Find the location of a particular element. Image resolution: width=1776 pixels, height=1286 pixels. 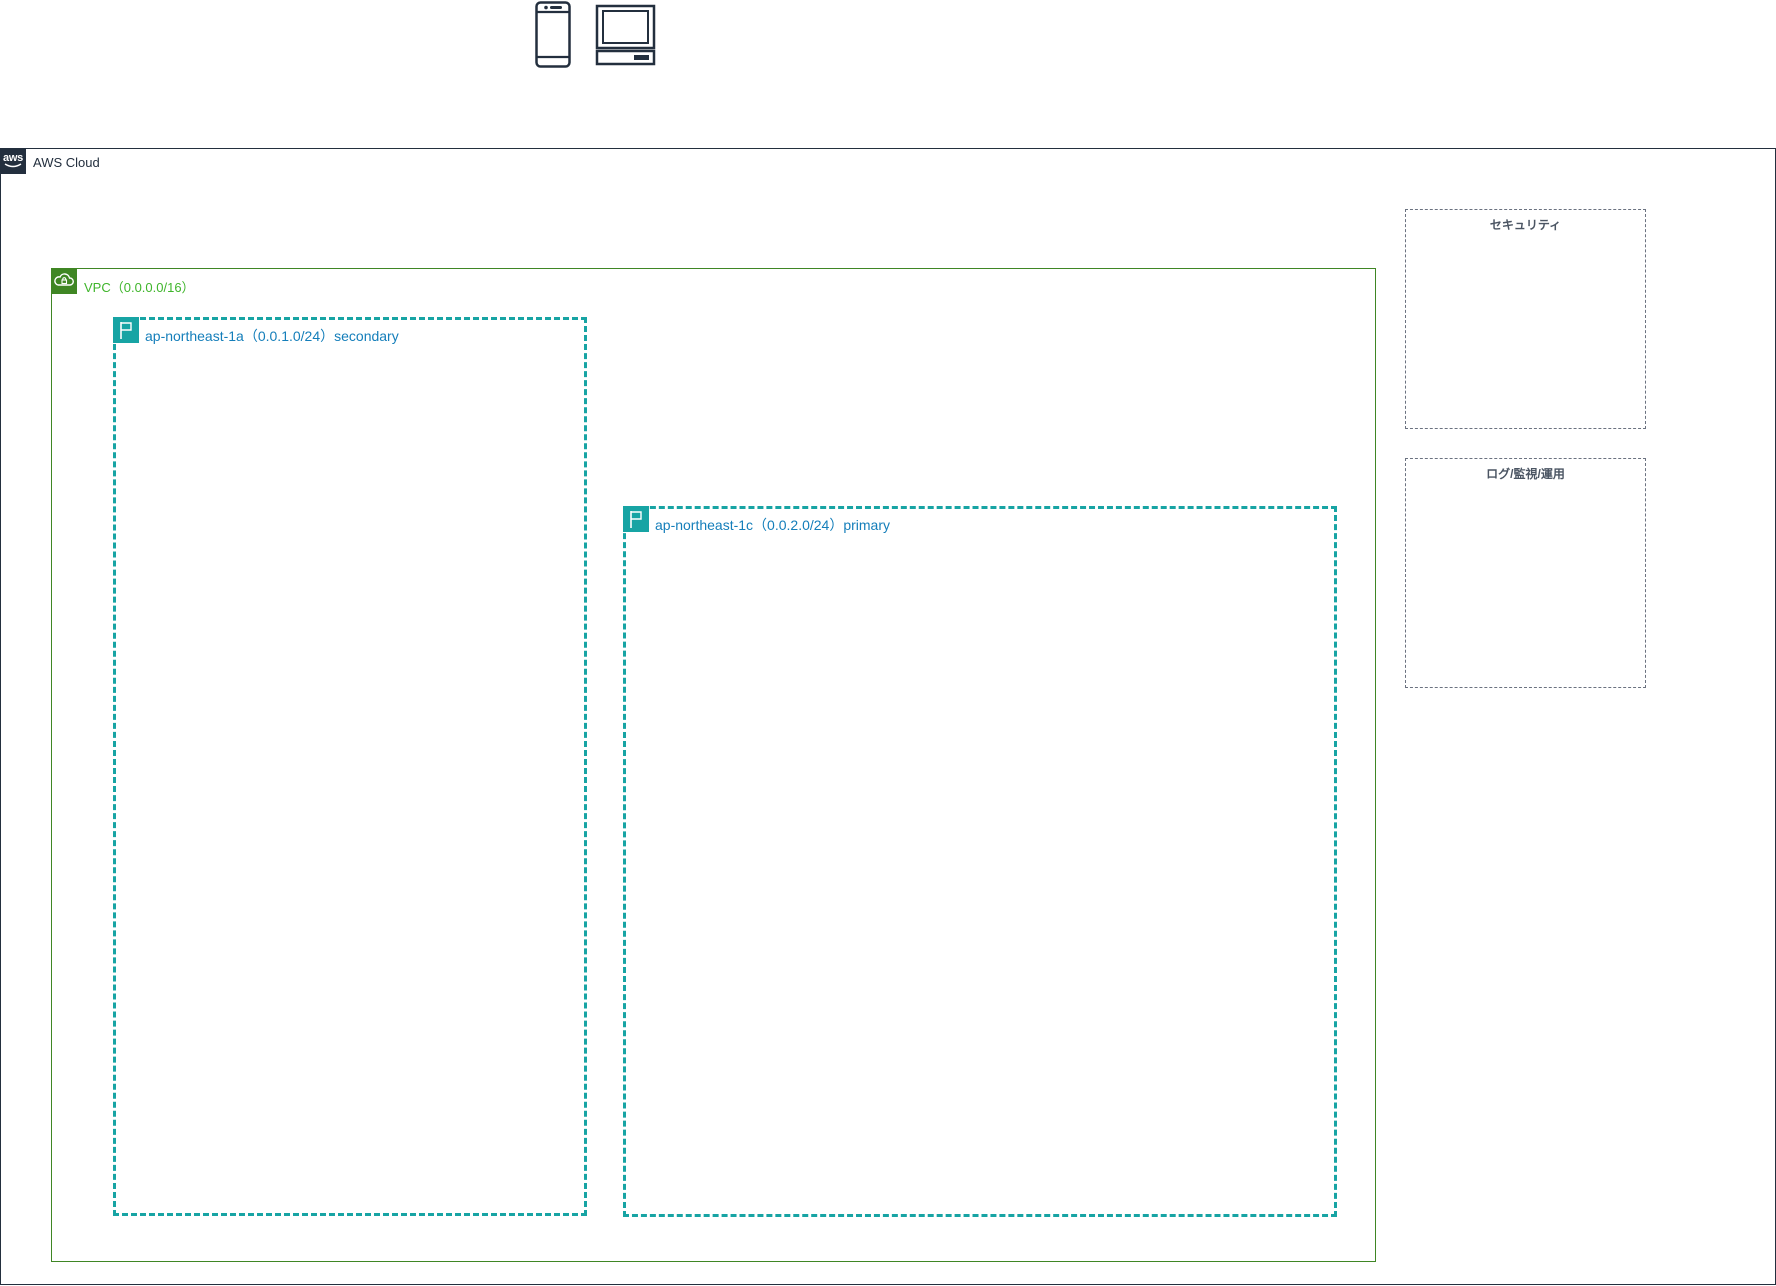

availability-zone-1a-label: ap-northeast-1a（0.0.1.0/24）secondary is located at coordinates (272, 336).